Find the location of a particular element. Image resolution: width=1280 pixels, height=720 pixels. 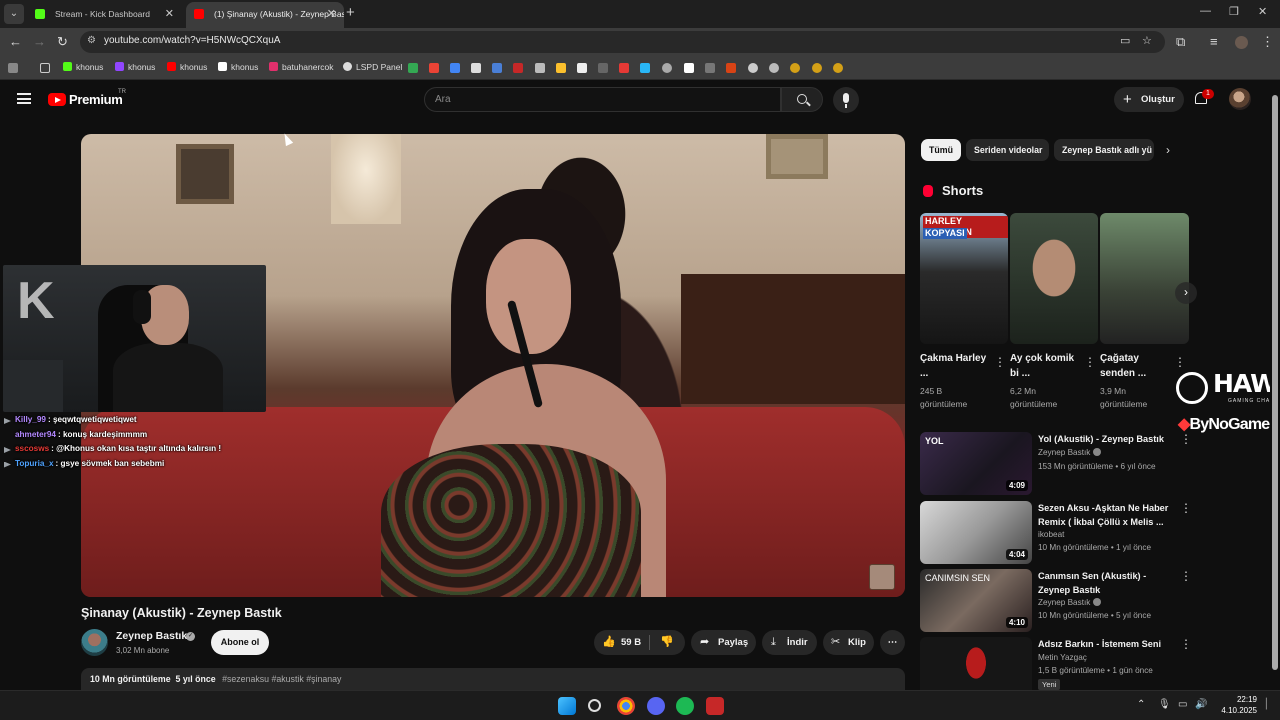

volume-icon: 🔊 is located at coordinates (1201, 704).